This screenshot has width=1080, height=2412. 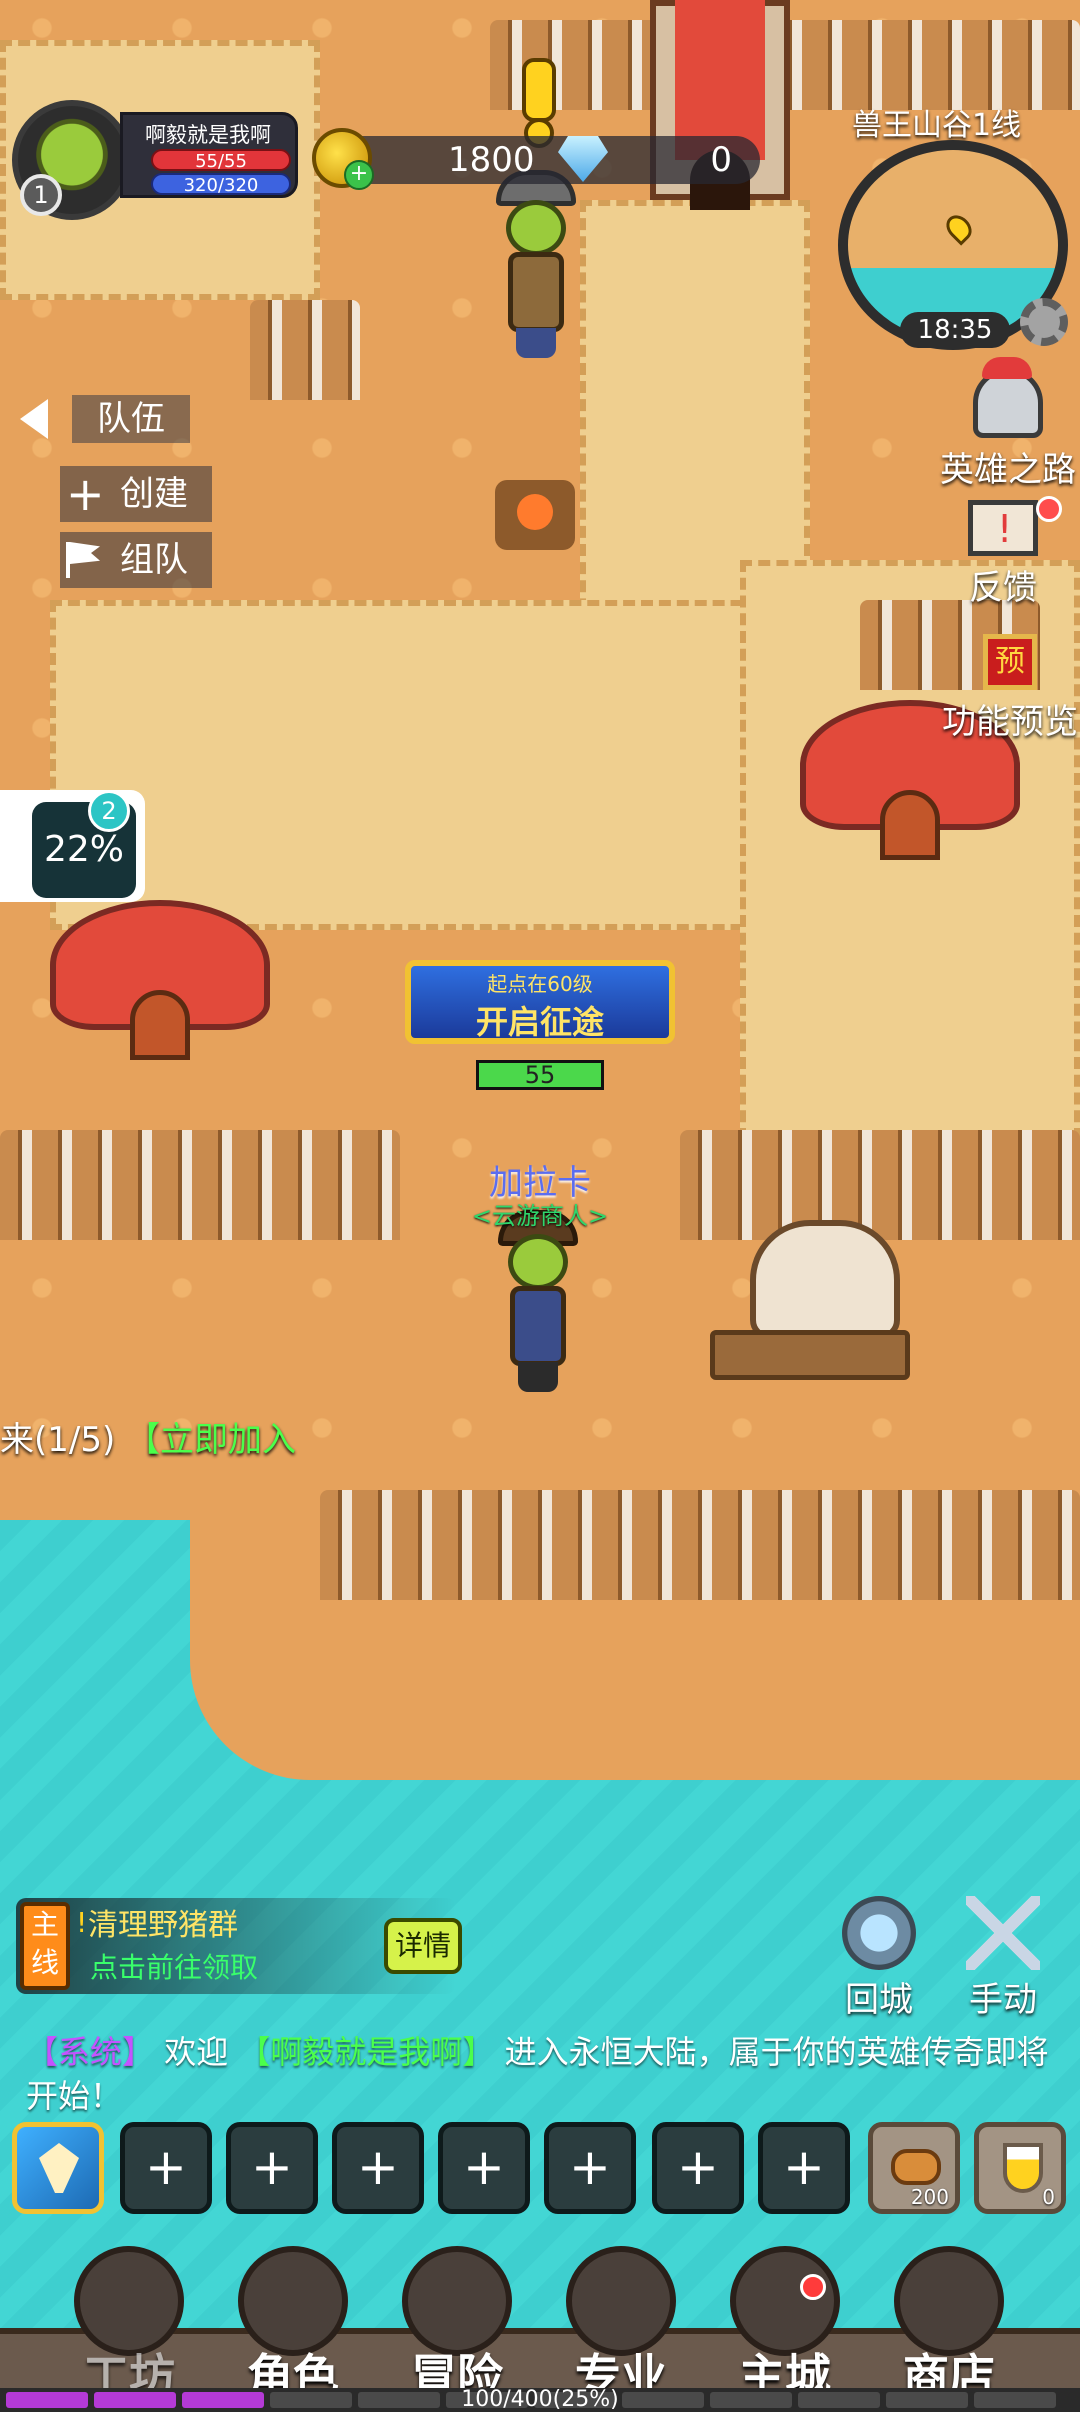 What do you see at coordinates (174, 1967) in the screenshot?
I see `quest-hint: 点击前往领取` at bounding box center [174, 1967].